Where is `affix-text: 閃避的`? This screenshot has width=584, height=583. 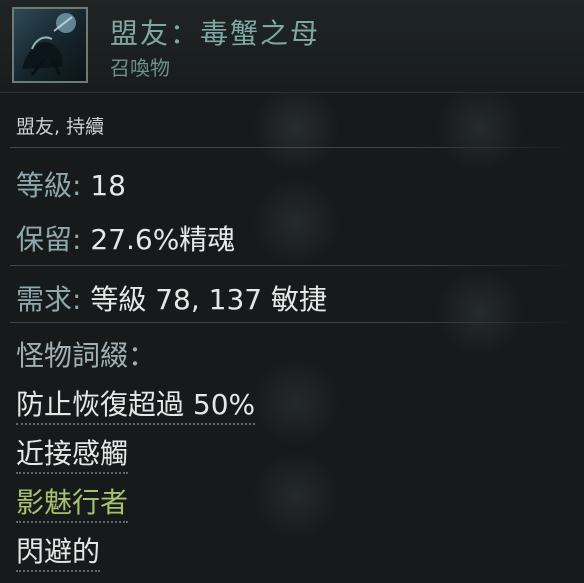 affix-text: 閃避的 is located at coordinates (58, 553).